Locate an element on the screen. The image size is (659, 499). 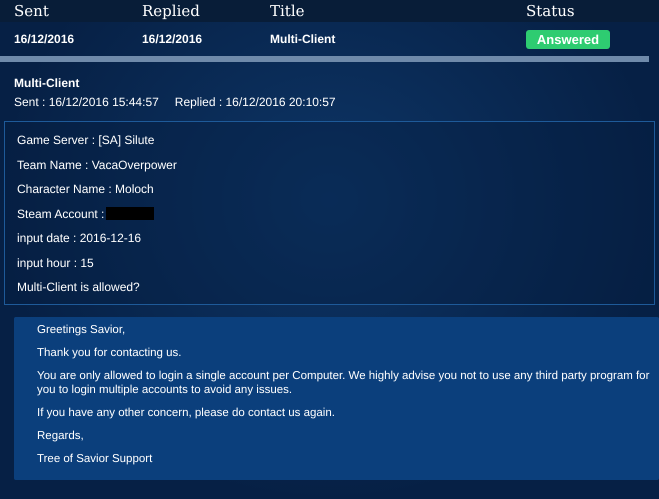
reply-paragraph: Greetings Savior, is located at coordinates (81, 329).